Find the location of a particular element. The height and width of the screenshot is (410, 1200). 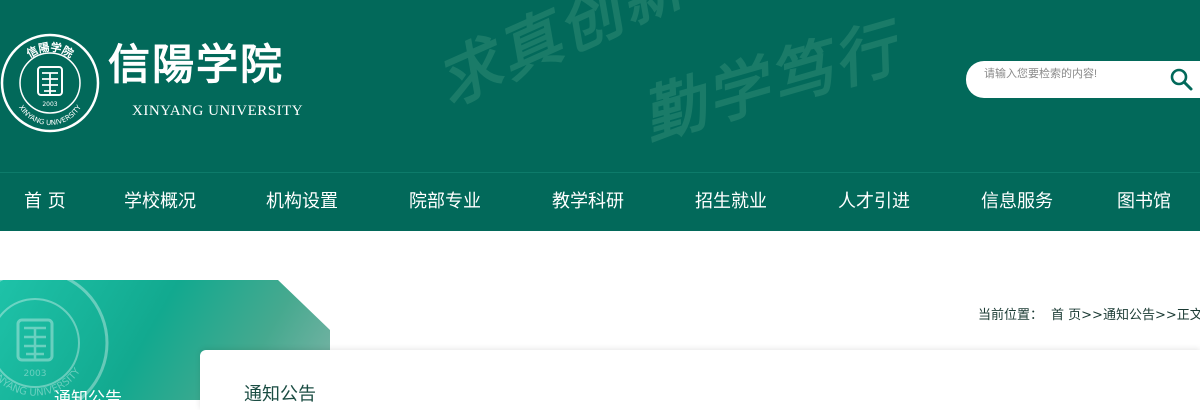

nav-item-home: 首 页 is located at coordinates (45, 202).